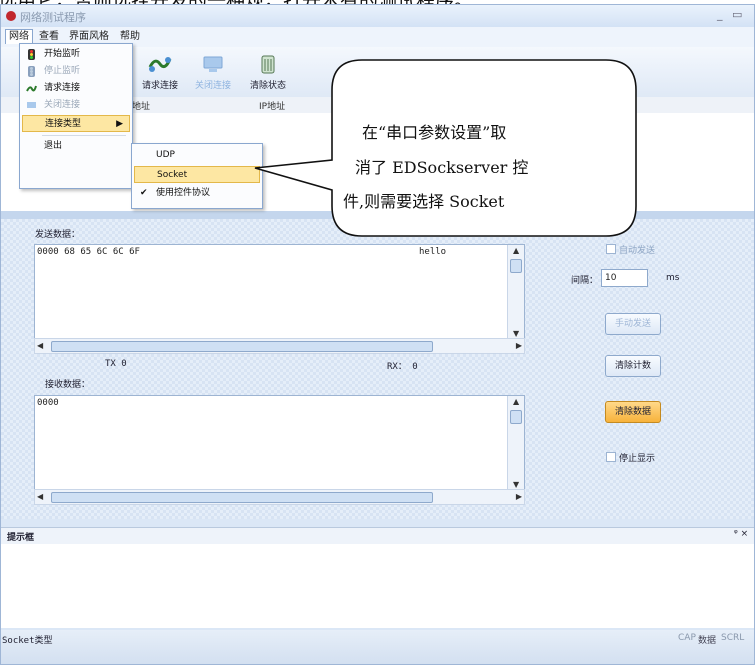 The width and height of the screenshot is (755, 665). What do you see at coordinates (424, 201) in the screenshot?
I see `callout-line-3: 件,则需要选择 Socket` at bounding box center [424, 201].